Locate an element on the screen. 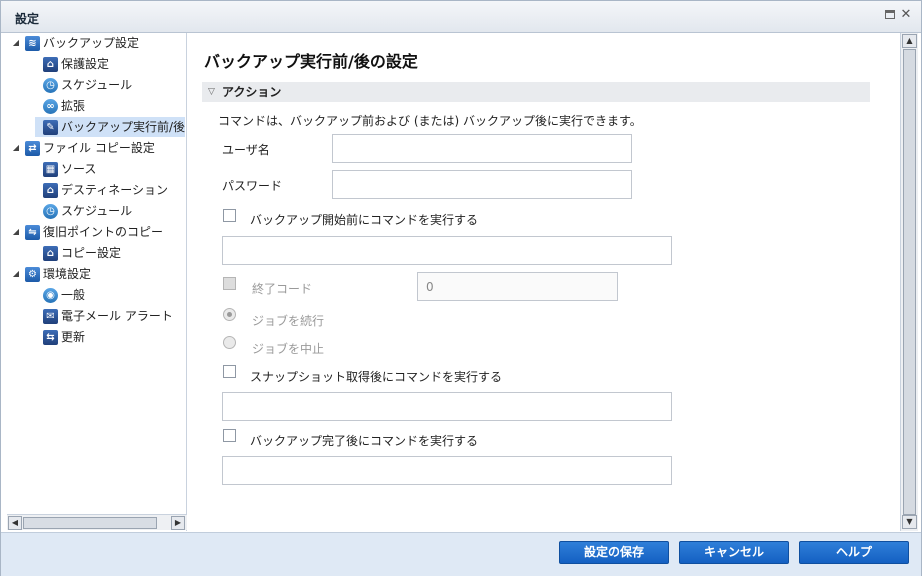  tree-item-label: 環境設定 is located at coordinates (67, 274).